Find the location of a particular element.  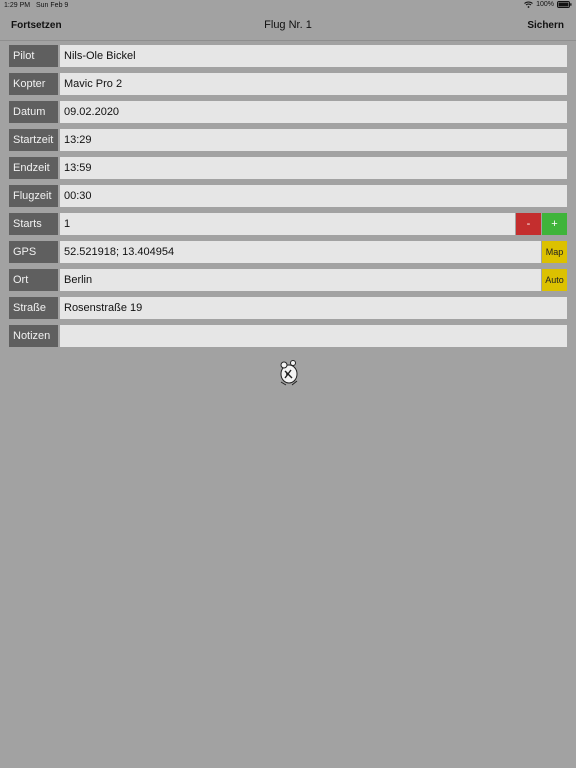

notizen-label: Notizen is located at coordinates (33, 336).